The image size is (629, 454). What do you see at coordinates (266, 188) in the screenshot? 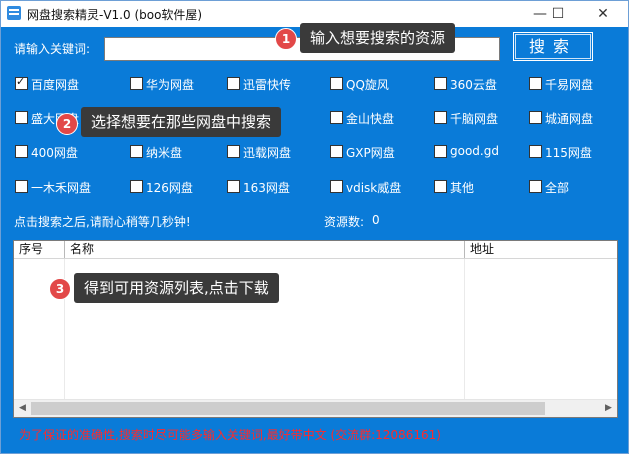
I see `checkbox-label: 163网盘` at bounding box center [266, 188].